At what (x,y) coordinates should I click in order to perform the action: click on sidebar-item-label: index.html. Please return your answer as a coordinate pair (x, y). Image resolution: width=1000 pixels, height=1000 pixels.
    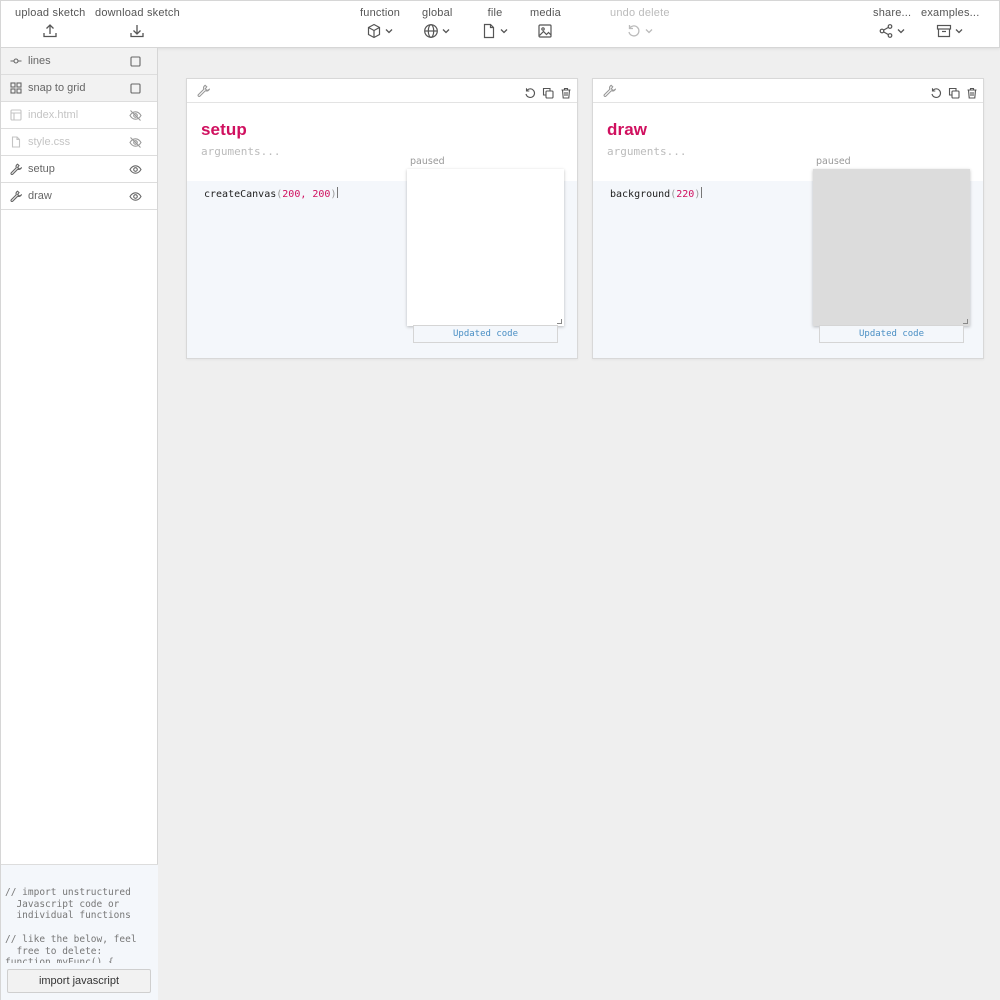
    Looking at the image, I should click on (53, 115).